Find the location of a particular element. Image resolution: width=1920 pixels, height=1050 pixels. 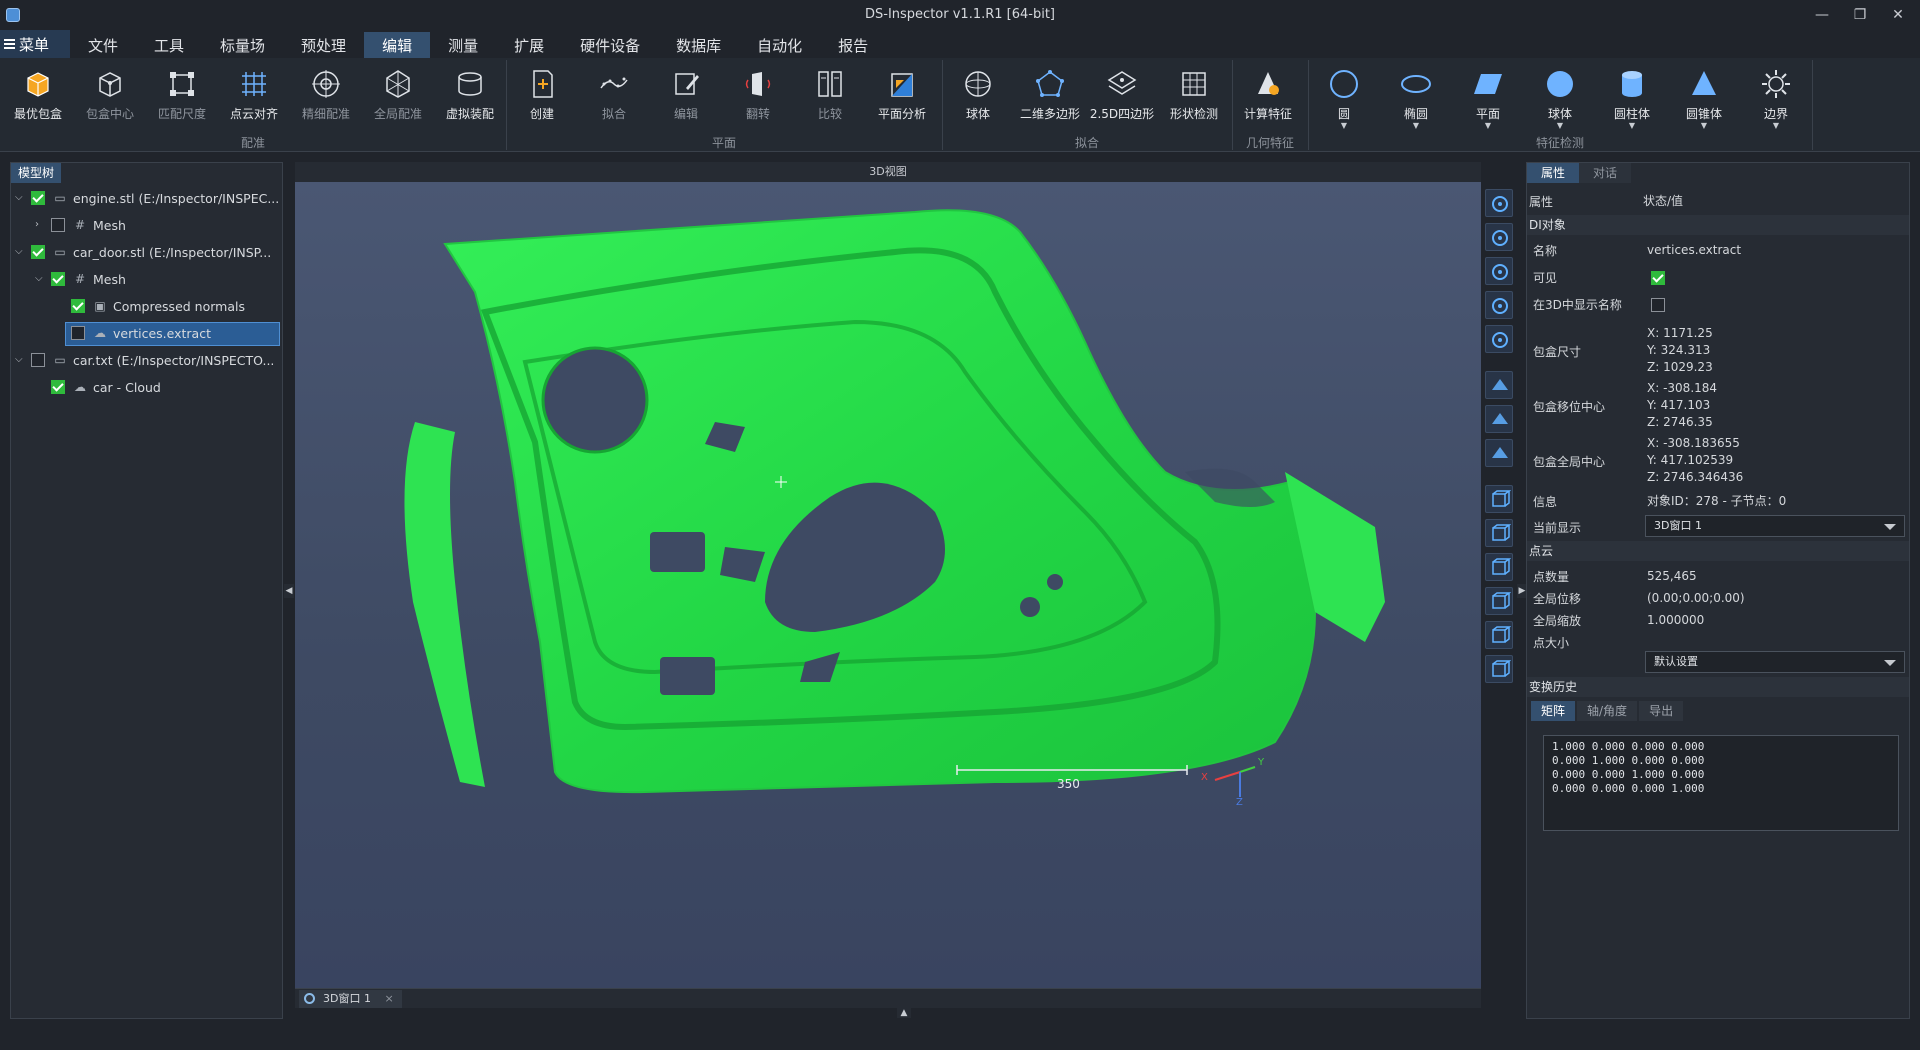

tree-item: ⌵ # Mesh is located at coordinates (146, 279).